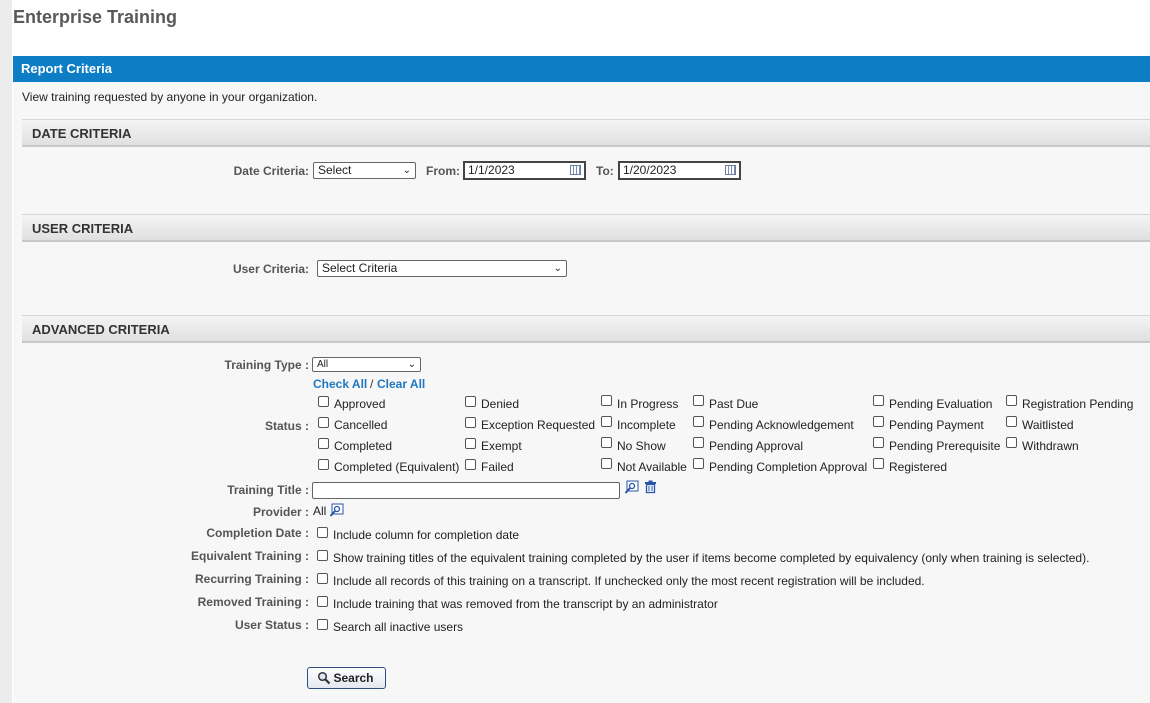 The height and width of the screenshot is (703, 1150). What do you see at coordinates (442, 268) in the screenshot?
I see `user-criteria-select: Select Criteria ⌄` at bounding box center [442, 268].